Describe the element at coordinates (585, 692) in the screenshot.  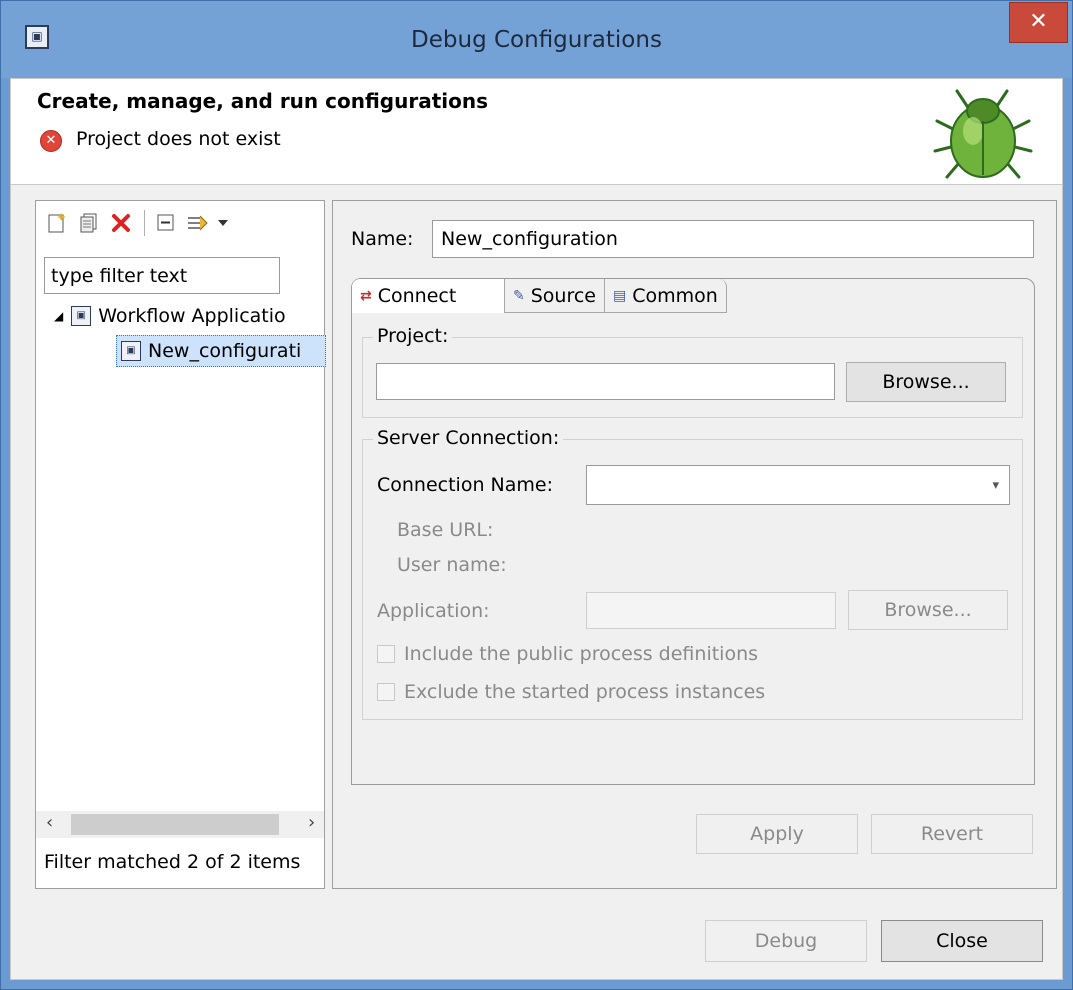
I see `exclude-started-label: Exclude the started process instances` at that location.